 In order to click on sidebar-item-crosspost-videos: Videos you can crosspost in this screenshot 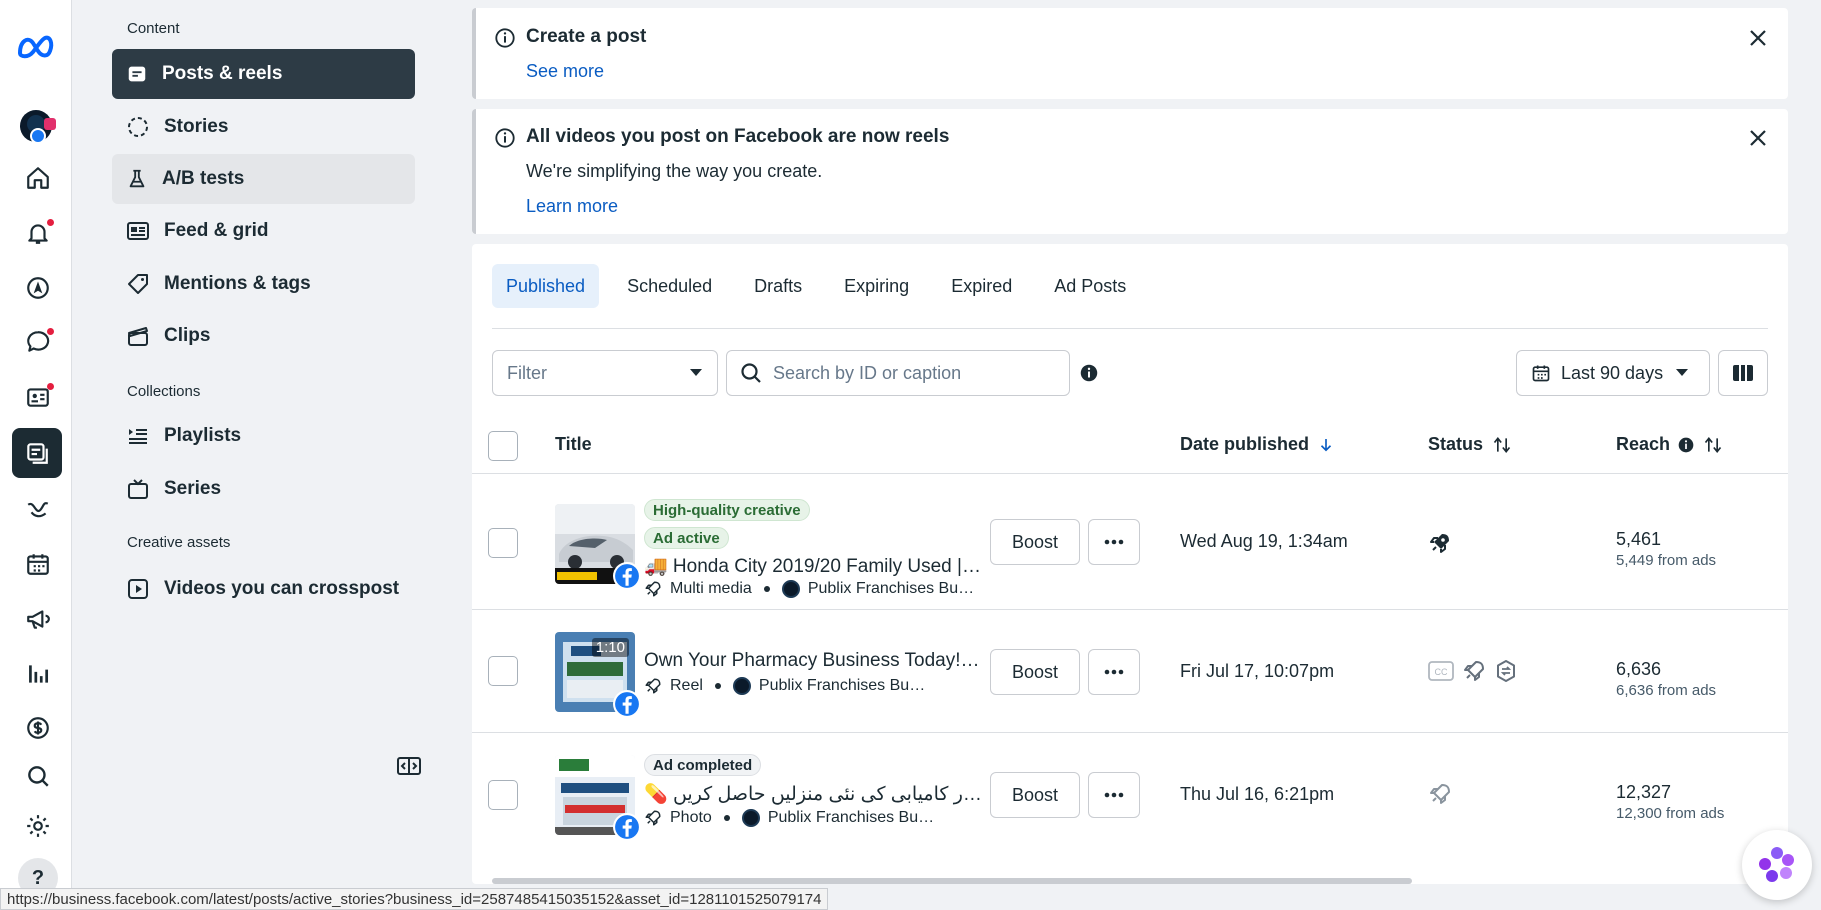, I will do `click(263, 589)`.